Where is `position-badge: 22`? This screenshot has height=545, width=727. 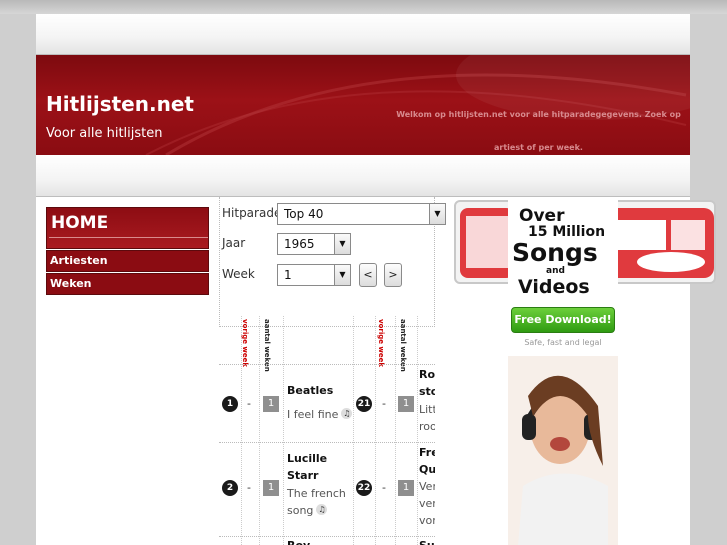 position-badge: 22 is located at coordinates (364, 488).